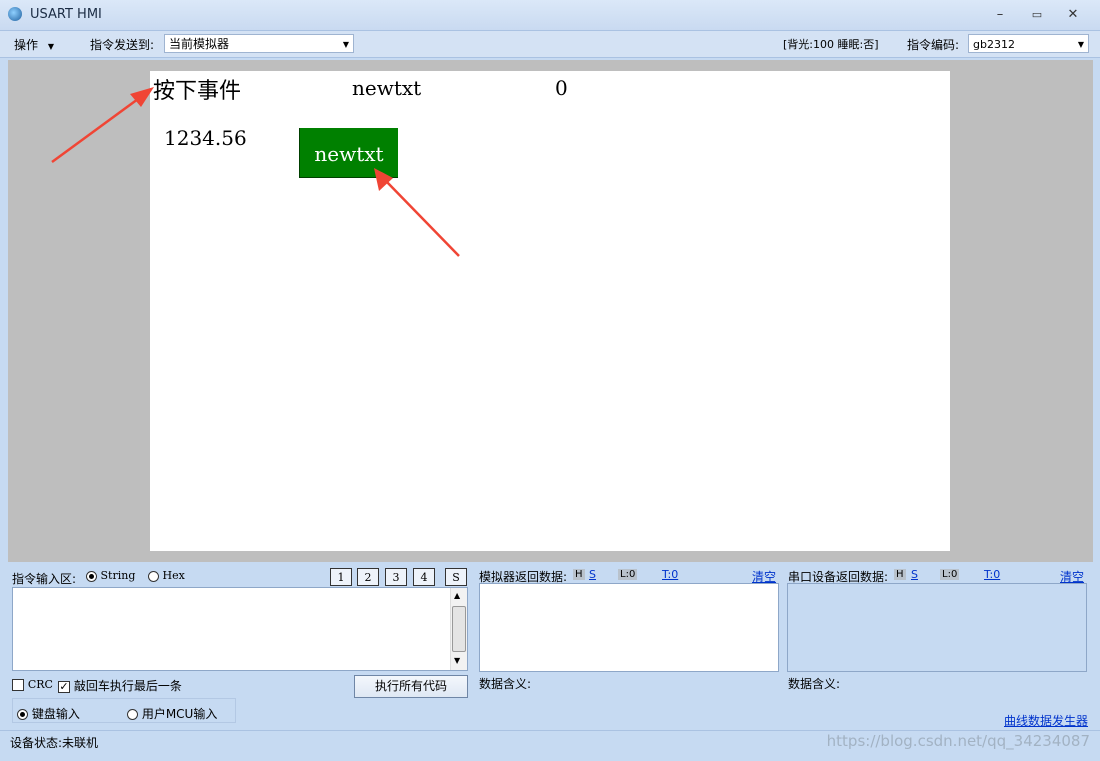 This screenshot has height=761, width=1100. Describe the element at coordinates (950, 574) in the screenshot. I see `serial-length: L:0` at that location.